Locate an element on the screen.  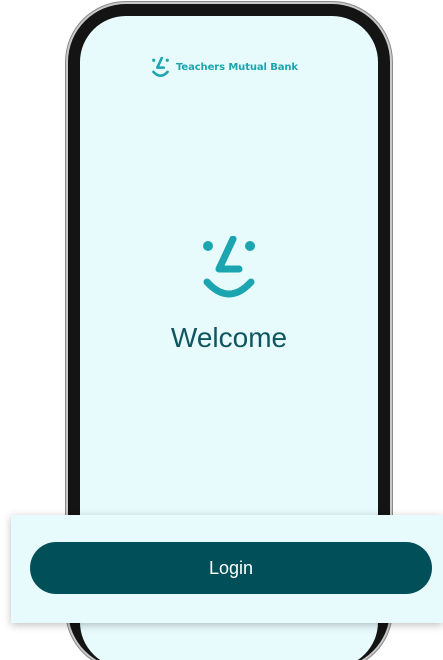
welcome-title: Welcome is located at coordinates (229, 337).